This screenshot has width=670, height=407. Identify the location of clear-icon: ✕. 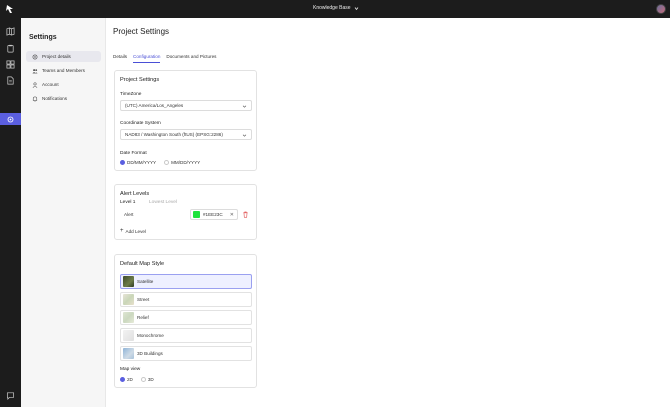
(232, 215).